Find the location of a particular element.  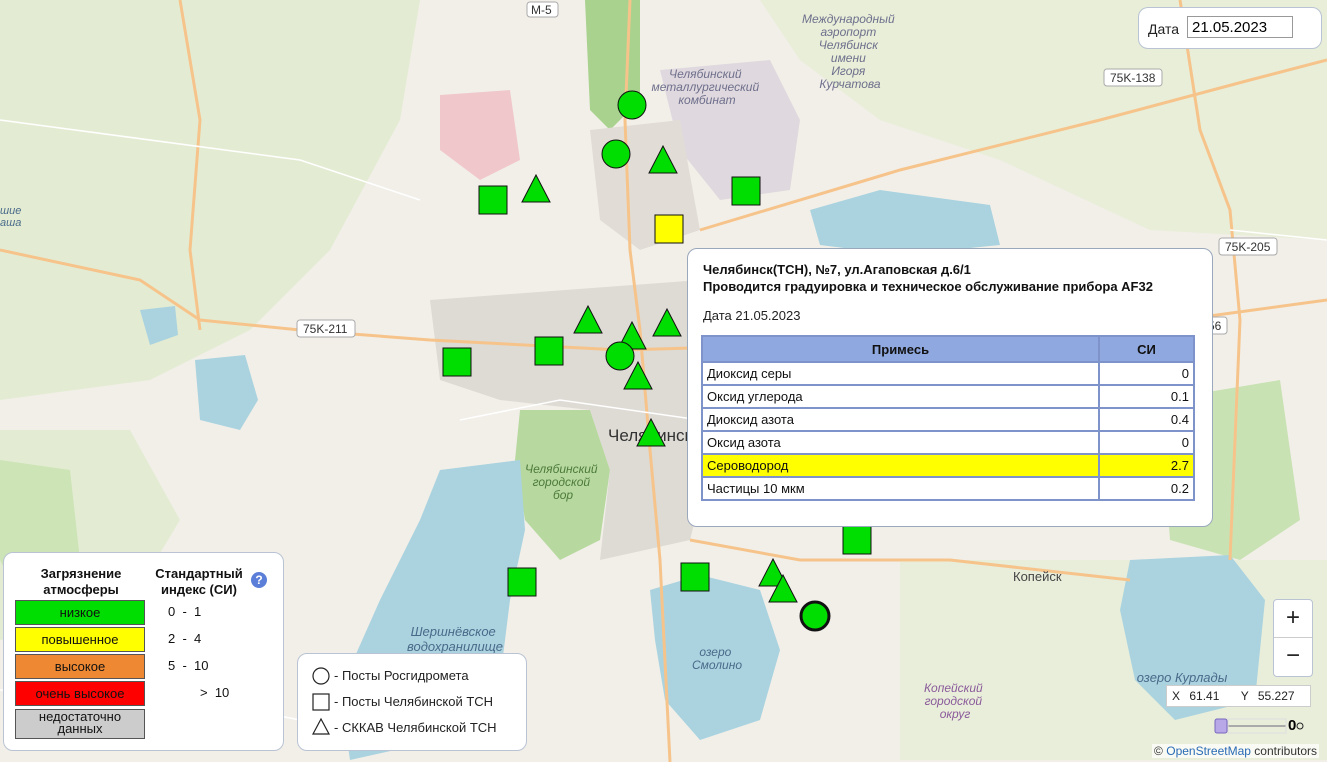

lake-kurlady-label: озеро Курлады is located at coordinates (1182, 677).